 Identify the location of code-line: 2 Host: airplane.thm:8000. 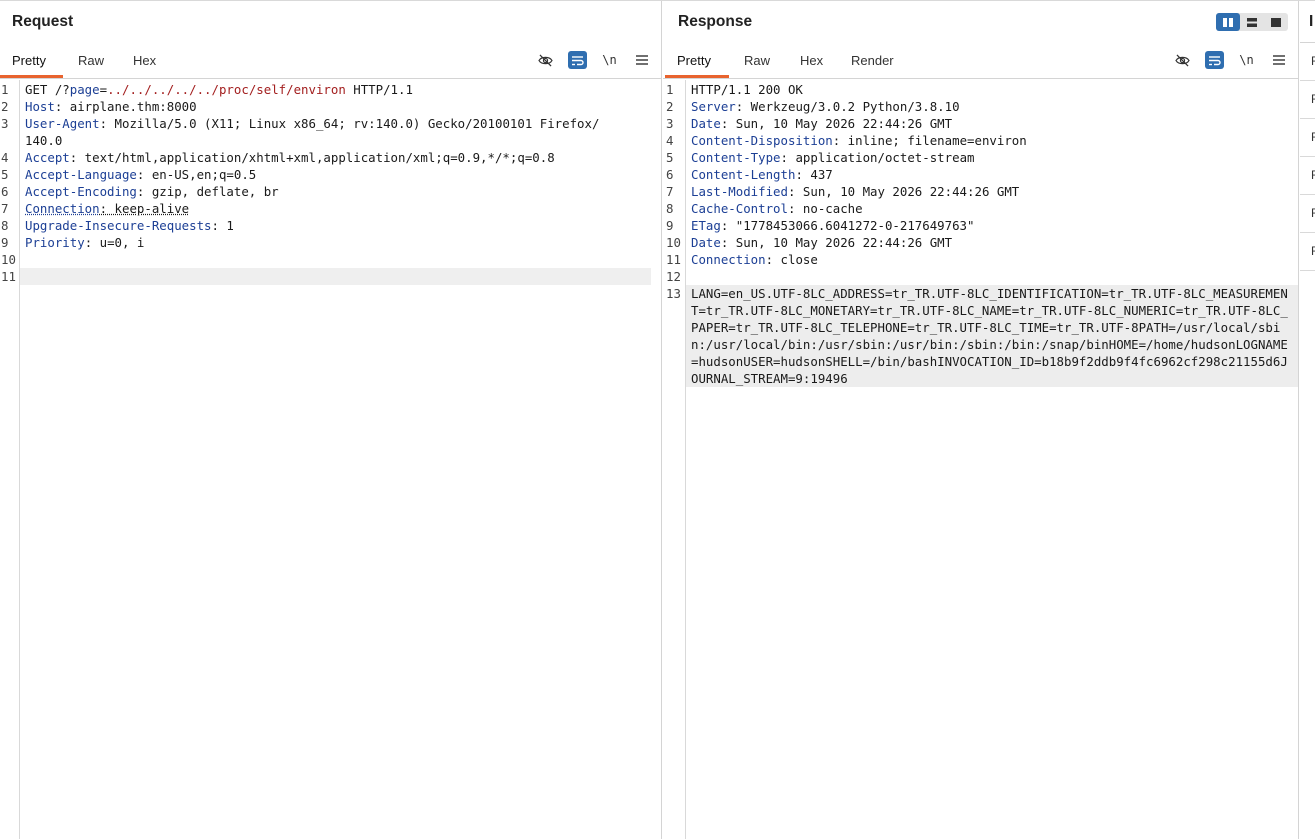
(330, 106).